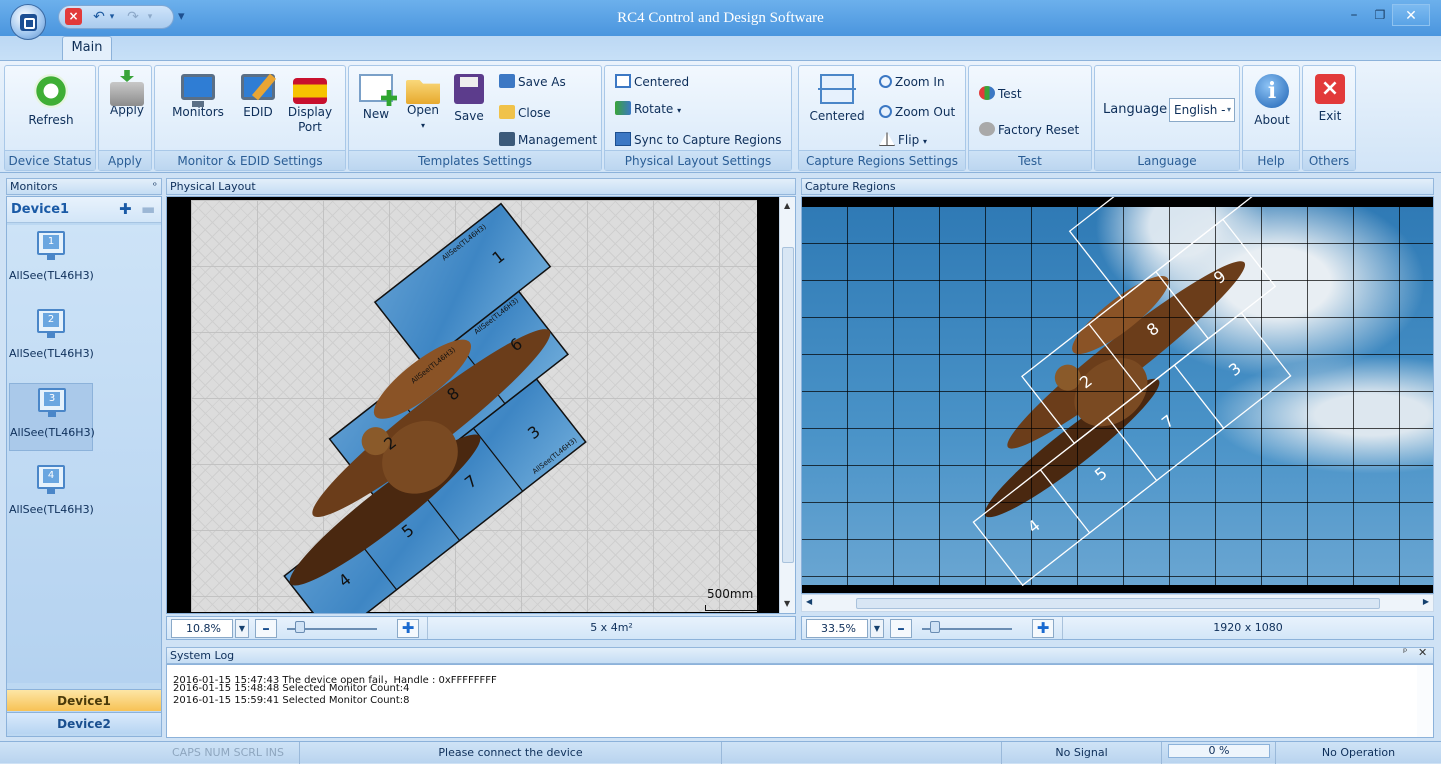  I want to click on about-label: About, so click(1272, 120).